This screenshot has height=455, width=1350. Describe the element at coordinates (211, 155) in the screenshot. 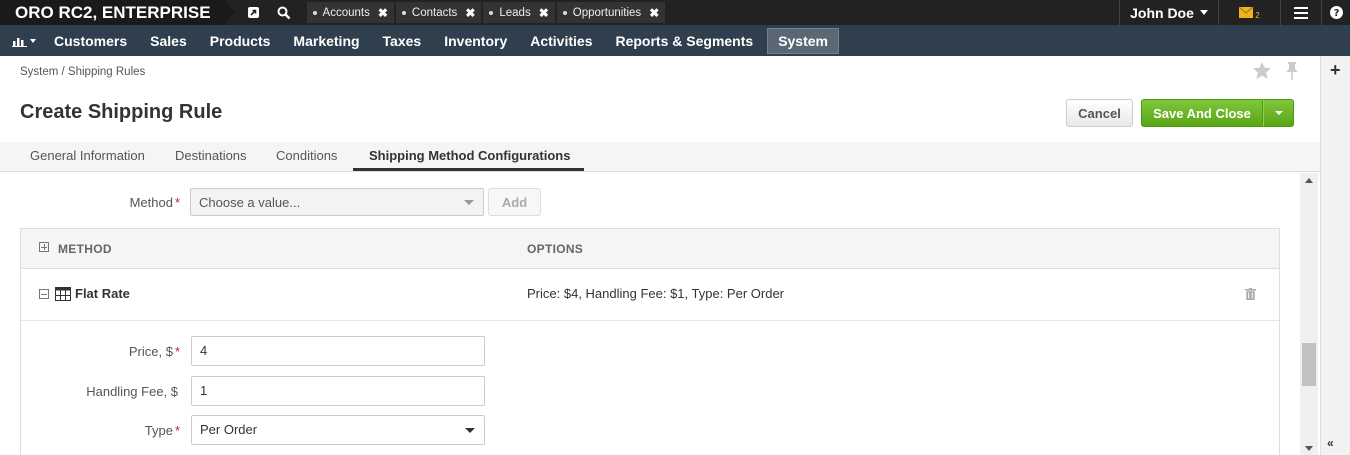

I see `tab-destinations: Destinations` at that location.